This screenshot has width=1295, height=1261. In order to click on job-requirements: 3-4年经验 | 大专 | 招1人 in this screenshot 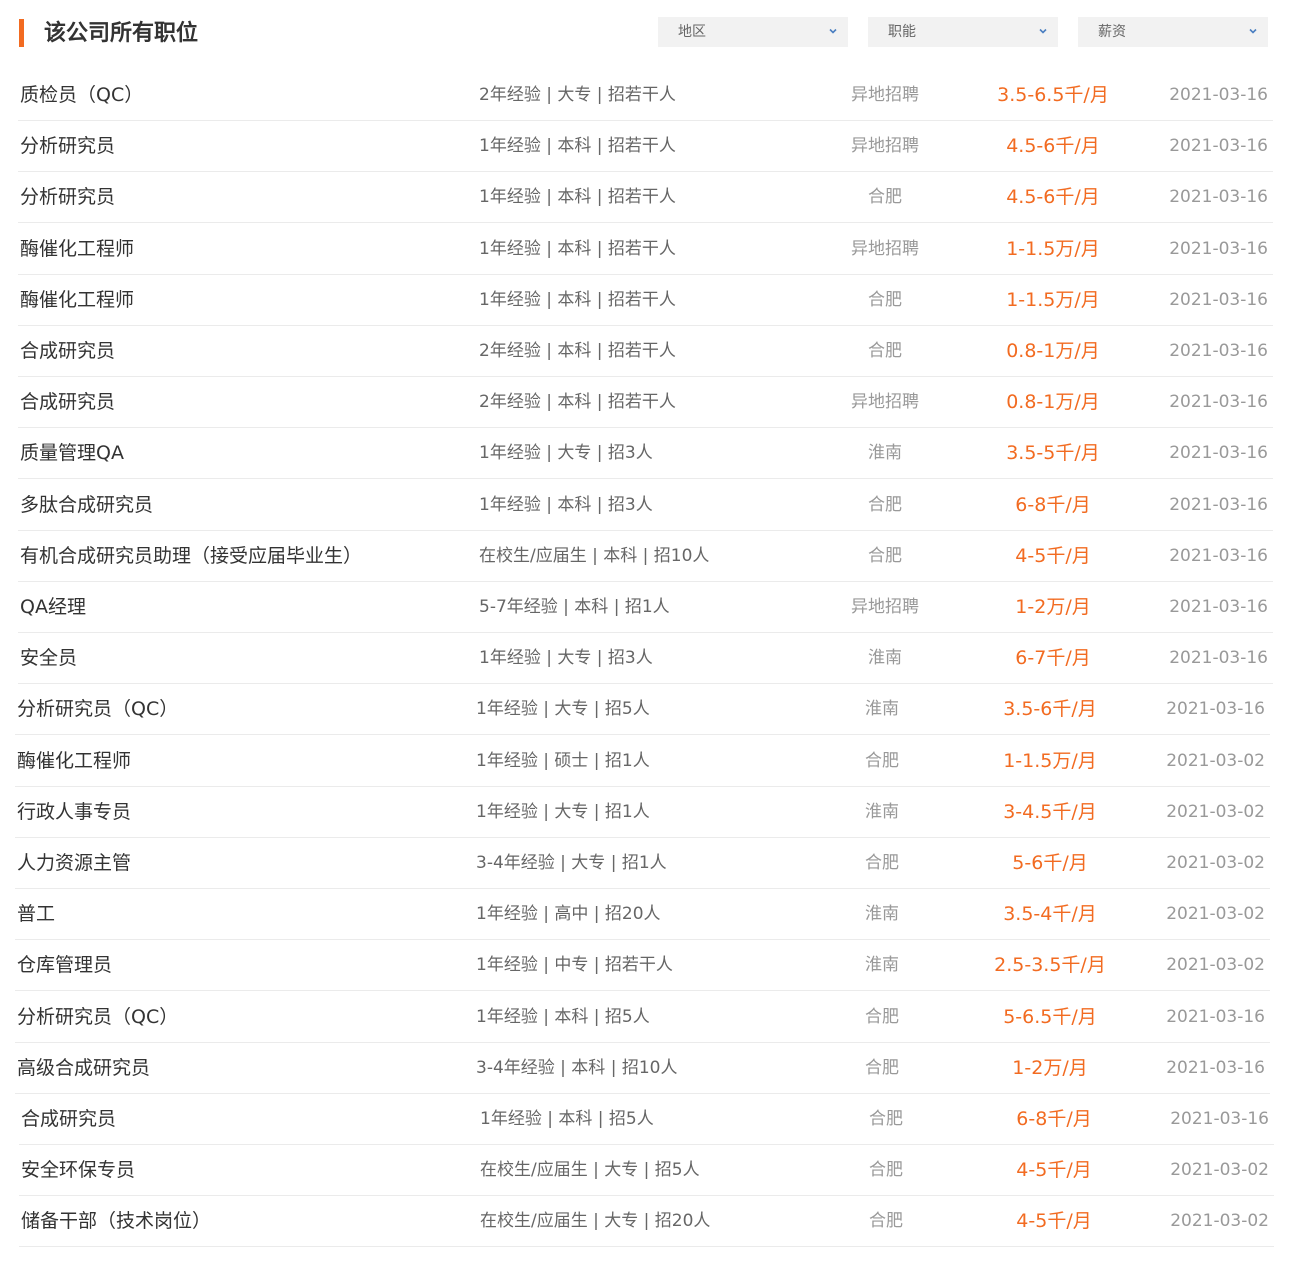, I will do `click(571, 863)`.